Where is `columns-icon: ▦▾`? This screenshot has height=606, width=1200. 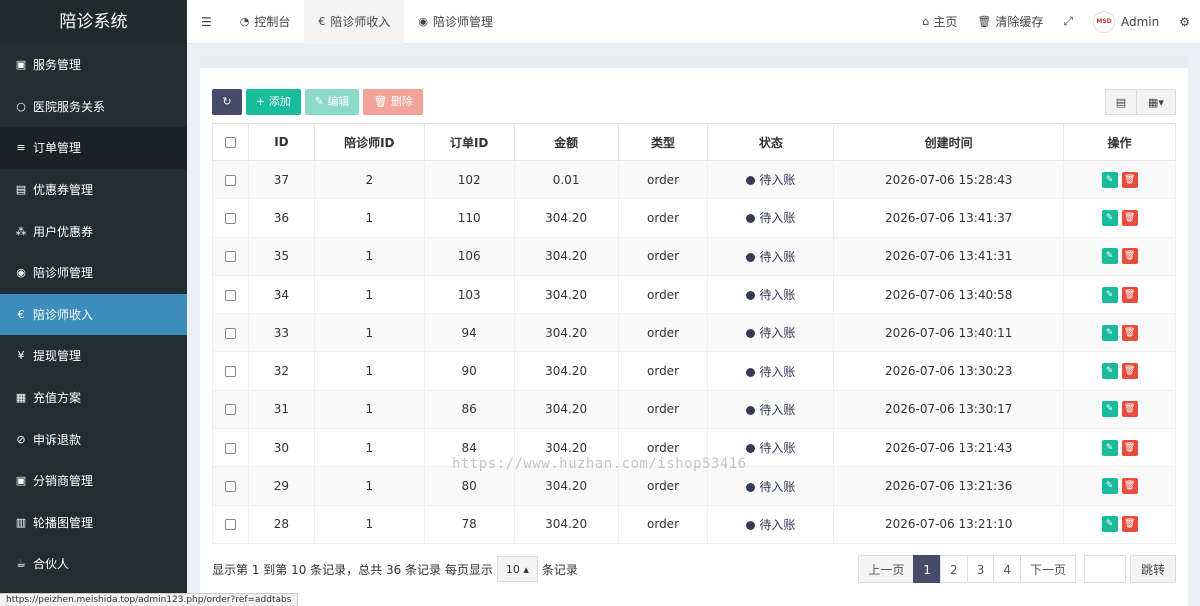 columns-icon: ▦▾ is located at coordinates (1156, 102).